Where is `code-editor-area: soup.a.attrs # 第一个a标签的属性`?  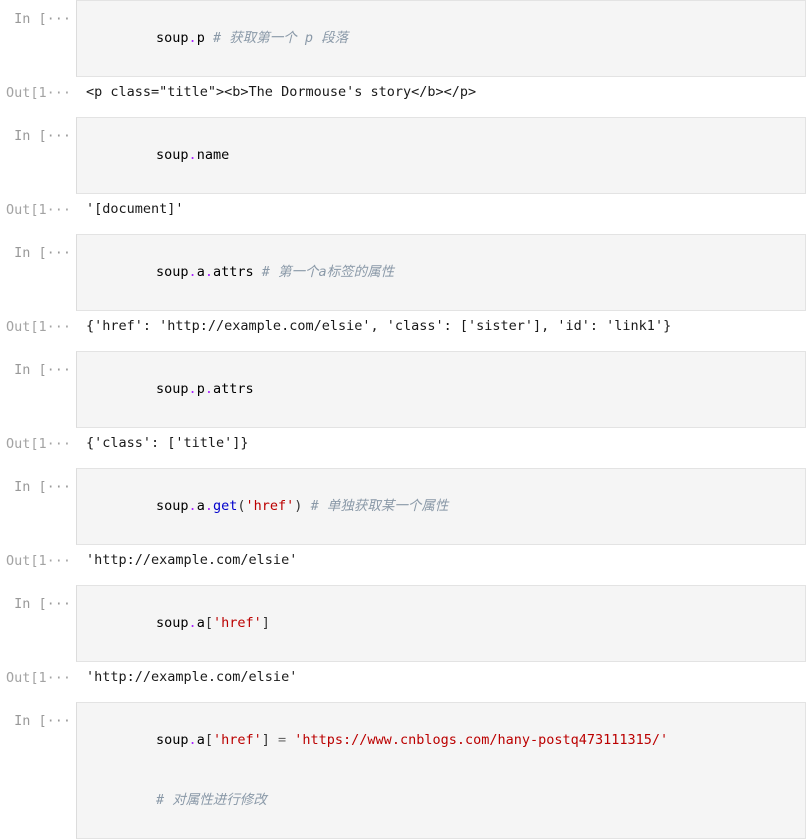 code-editor-area: soup.a.attrs # 第一个a标签的属性 is located at coordinates (441, 272).